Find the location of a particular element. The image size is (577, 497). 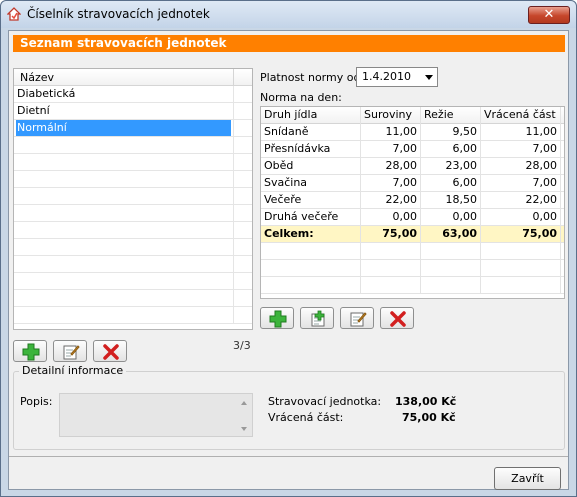

scroll-down-icon is located at coordinates (244, 429).